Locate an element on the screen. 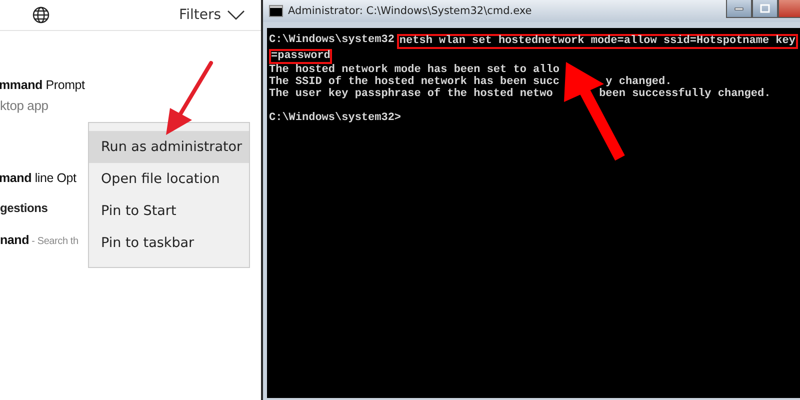  menu-item: Run as administrator is located at coordinates (169, 147).